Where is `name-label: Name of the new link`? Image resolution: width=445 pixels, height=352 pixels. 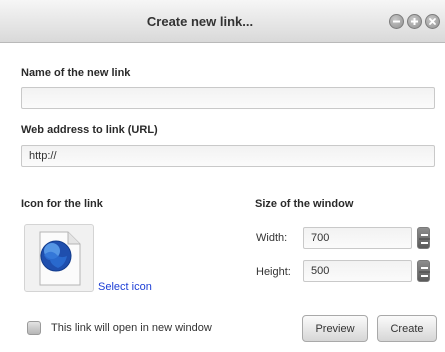
name-label: Name of the new link is located at coordinates (76, 73).